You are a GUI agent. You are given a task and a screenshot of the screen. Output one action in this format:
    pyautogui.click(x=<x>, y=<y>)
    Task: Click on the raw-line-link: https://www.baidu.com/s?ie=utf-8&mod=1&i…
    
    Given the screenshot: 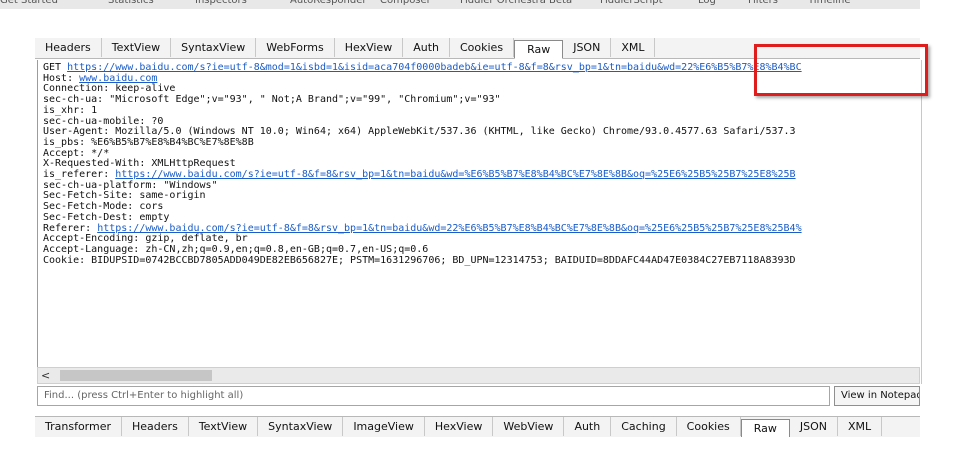 What is the action you would take?
    pyautogui.click(x=434, y=67)
    